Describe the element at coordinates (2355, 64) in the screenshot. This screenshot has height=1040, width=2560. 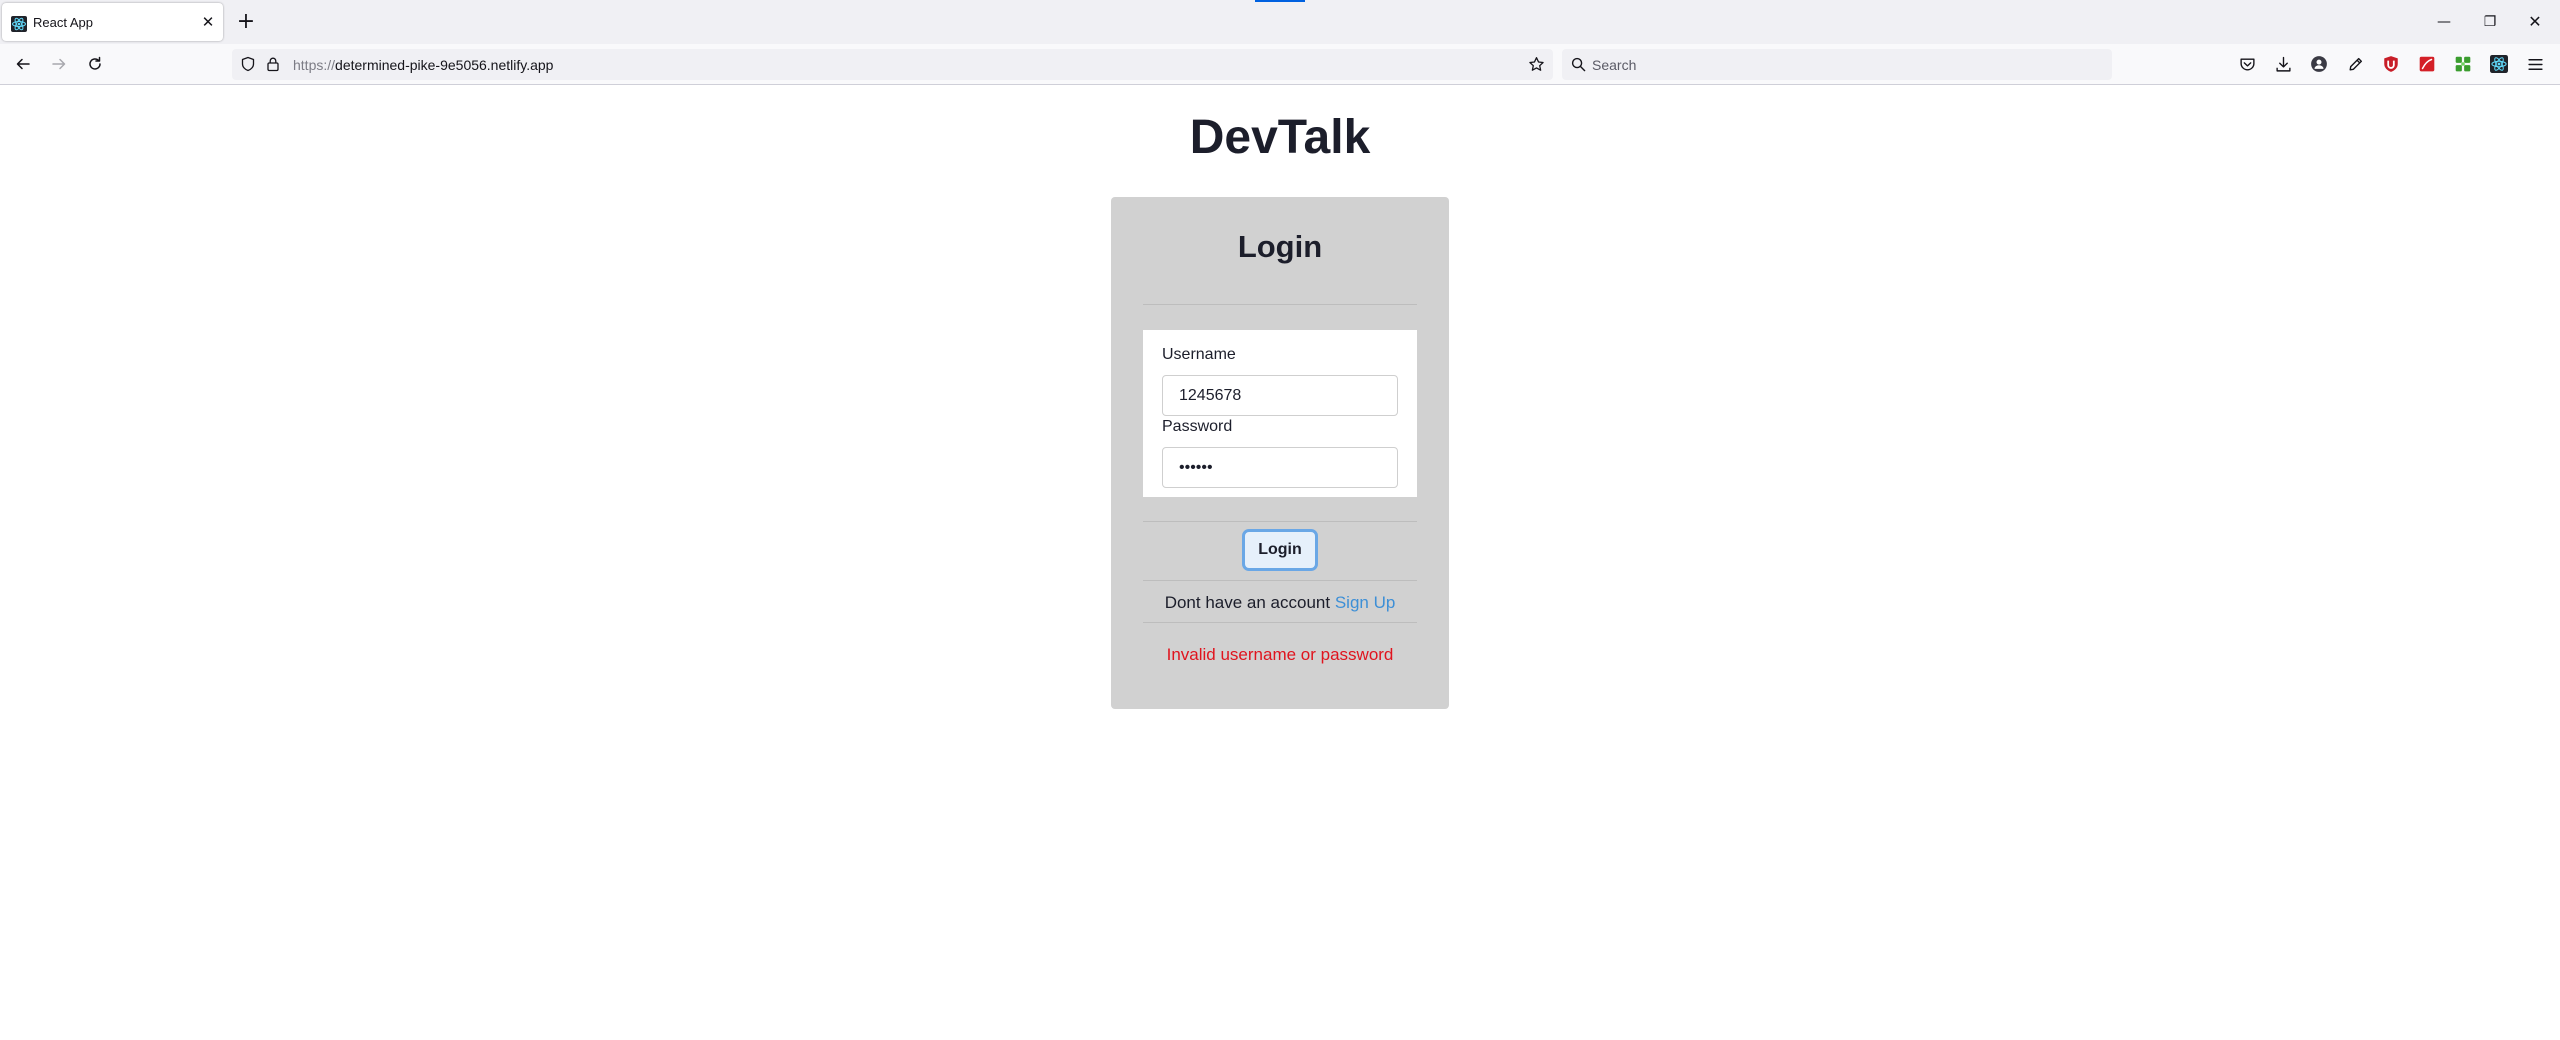
I see `eyedropper-icon` at that location.